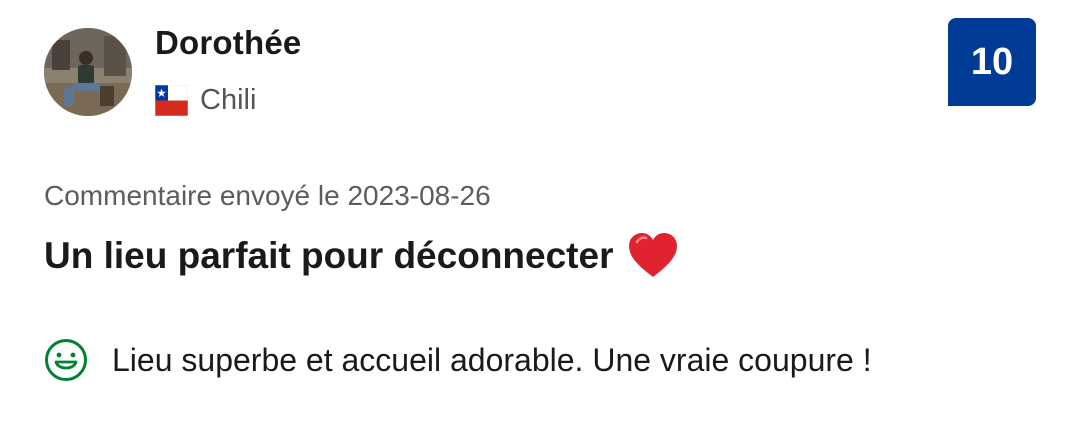  I want to click on reviewer-name: Dorothée, so click(228, 42).